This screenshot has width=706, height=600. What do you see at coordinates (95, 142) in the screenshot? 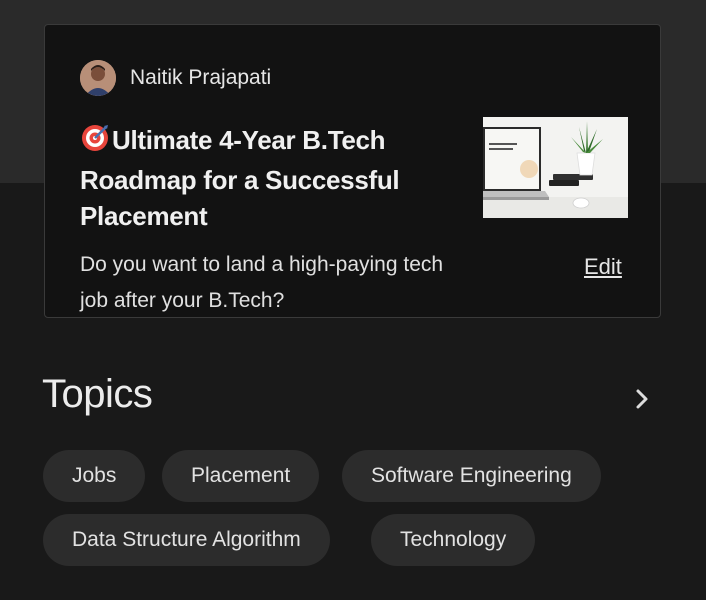
I see `target-icon` at bounding box center [95, 142].